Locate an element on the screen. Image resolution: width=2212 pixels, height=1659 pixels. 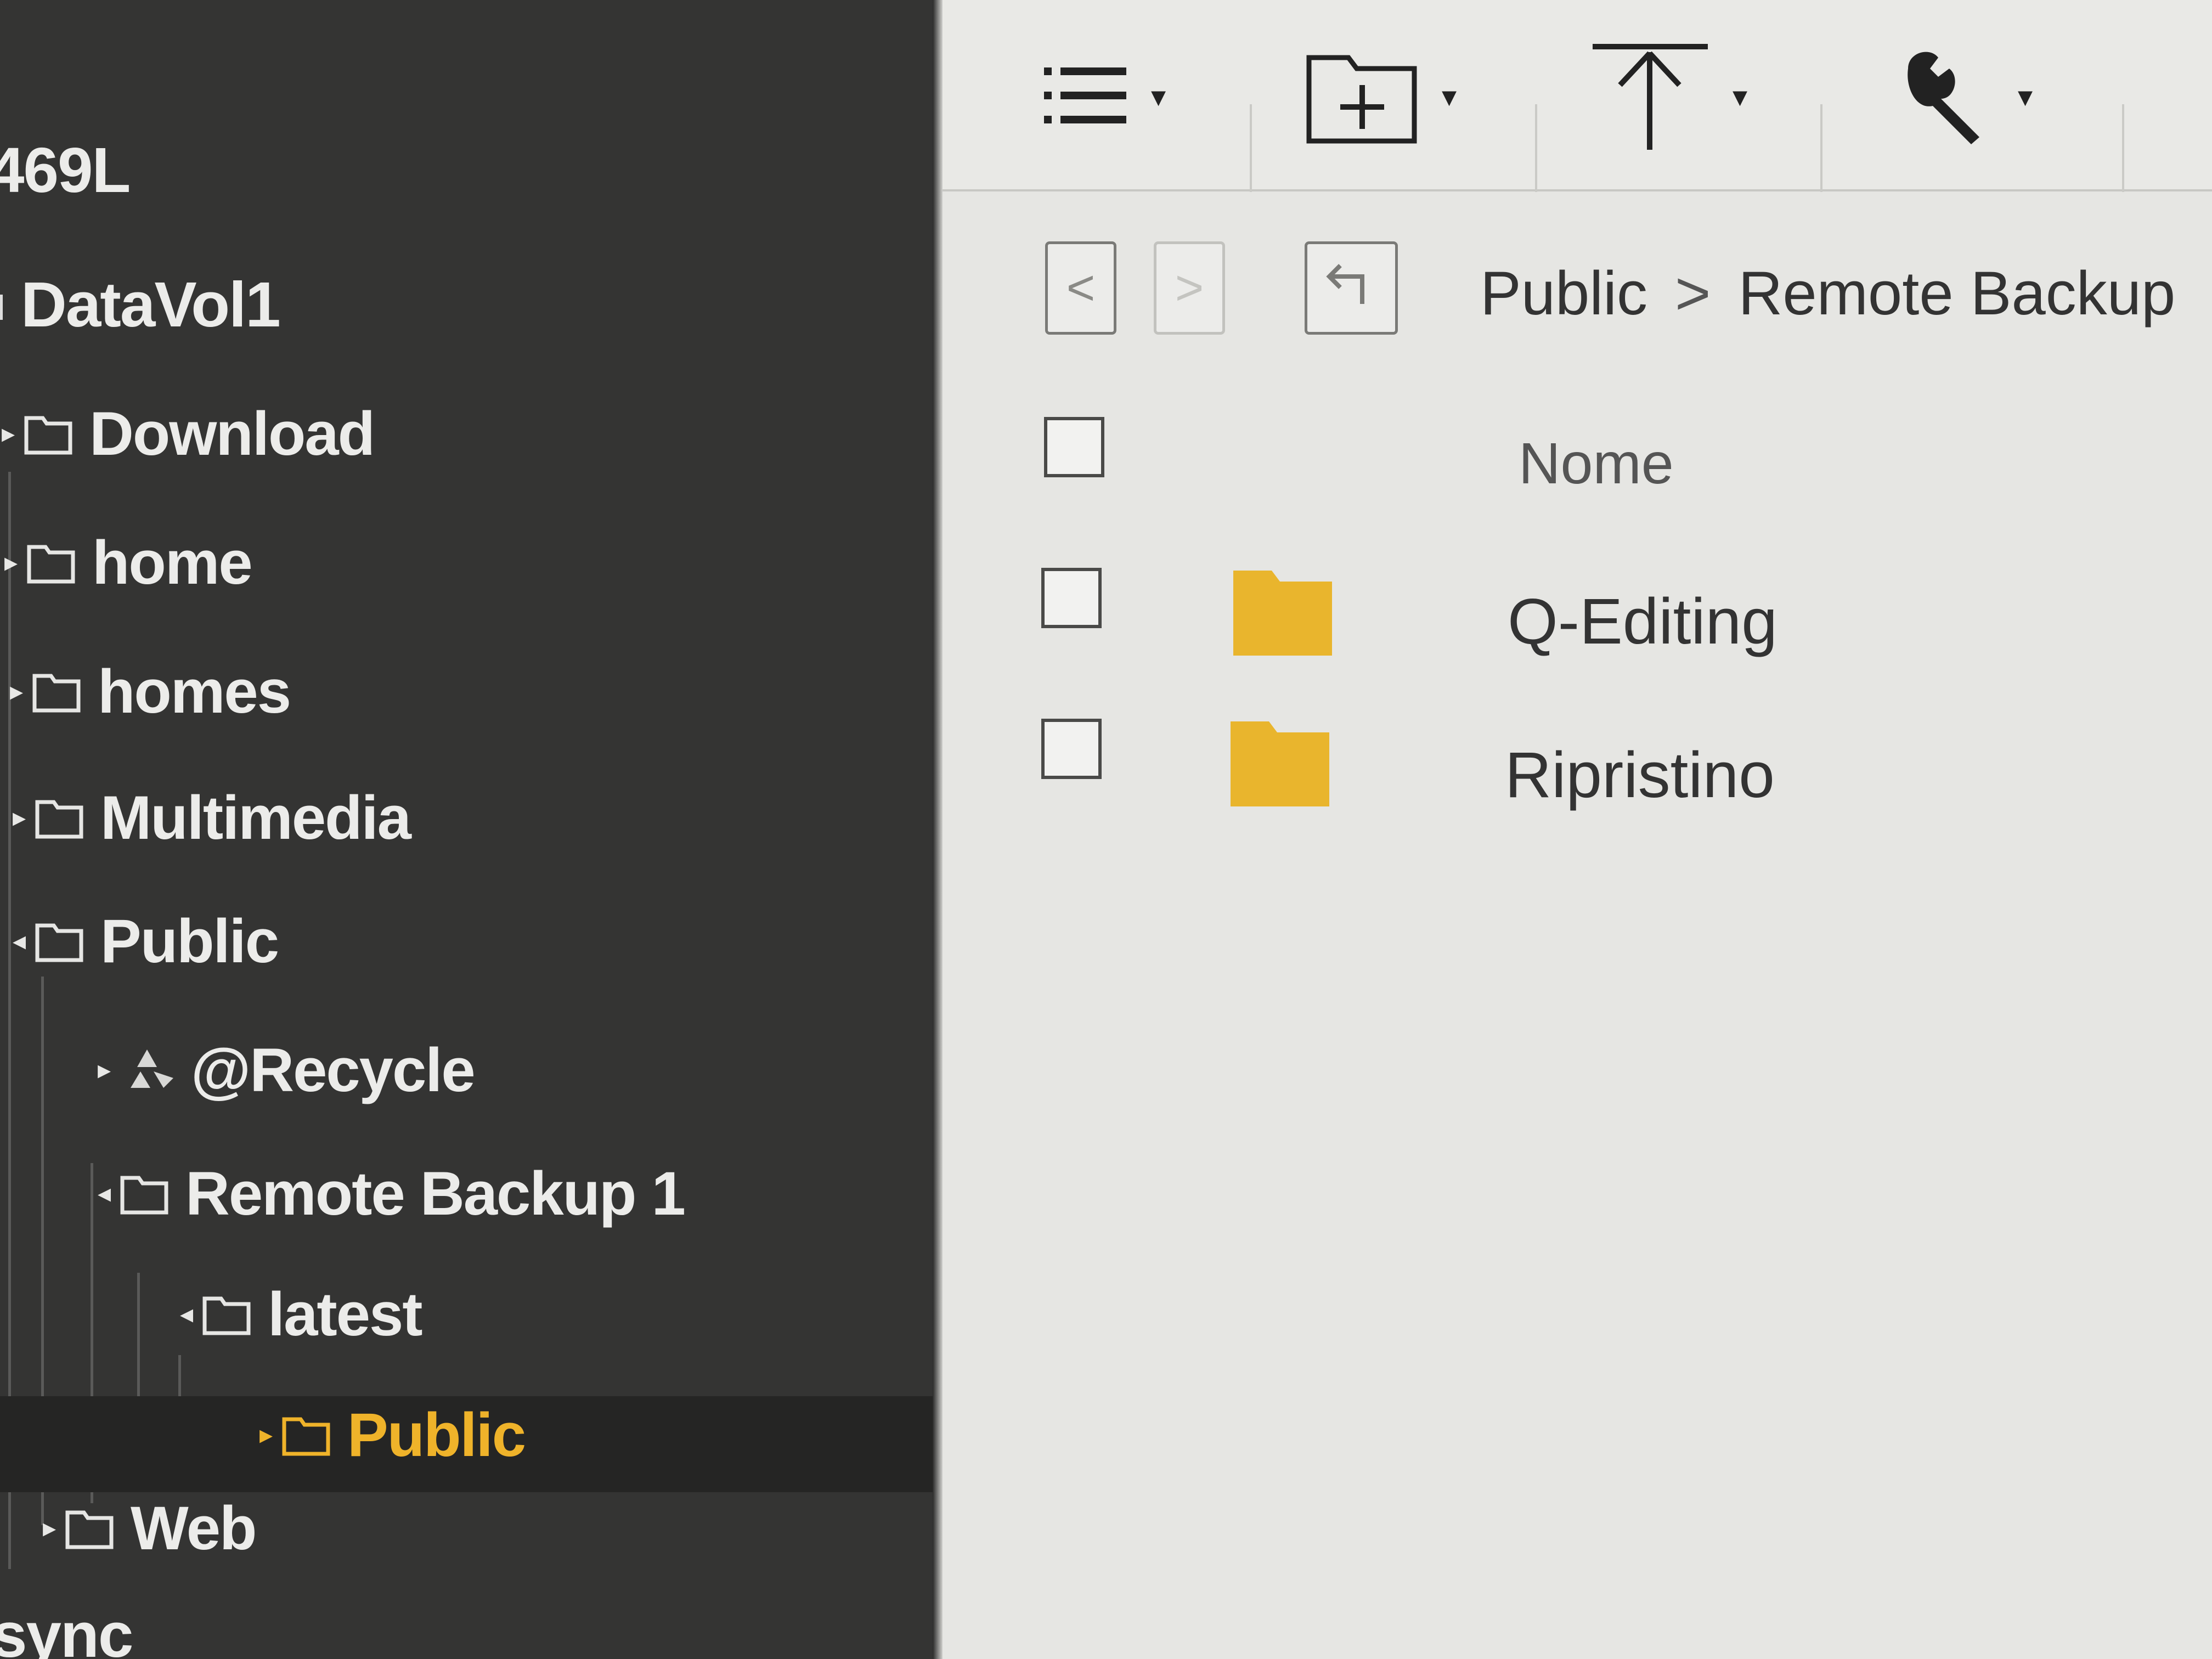
file-name-ripristino: Ripristino is located at coordinates (1640, 775).